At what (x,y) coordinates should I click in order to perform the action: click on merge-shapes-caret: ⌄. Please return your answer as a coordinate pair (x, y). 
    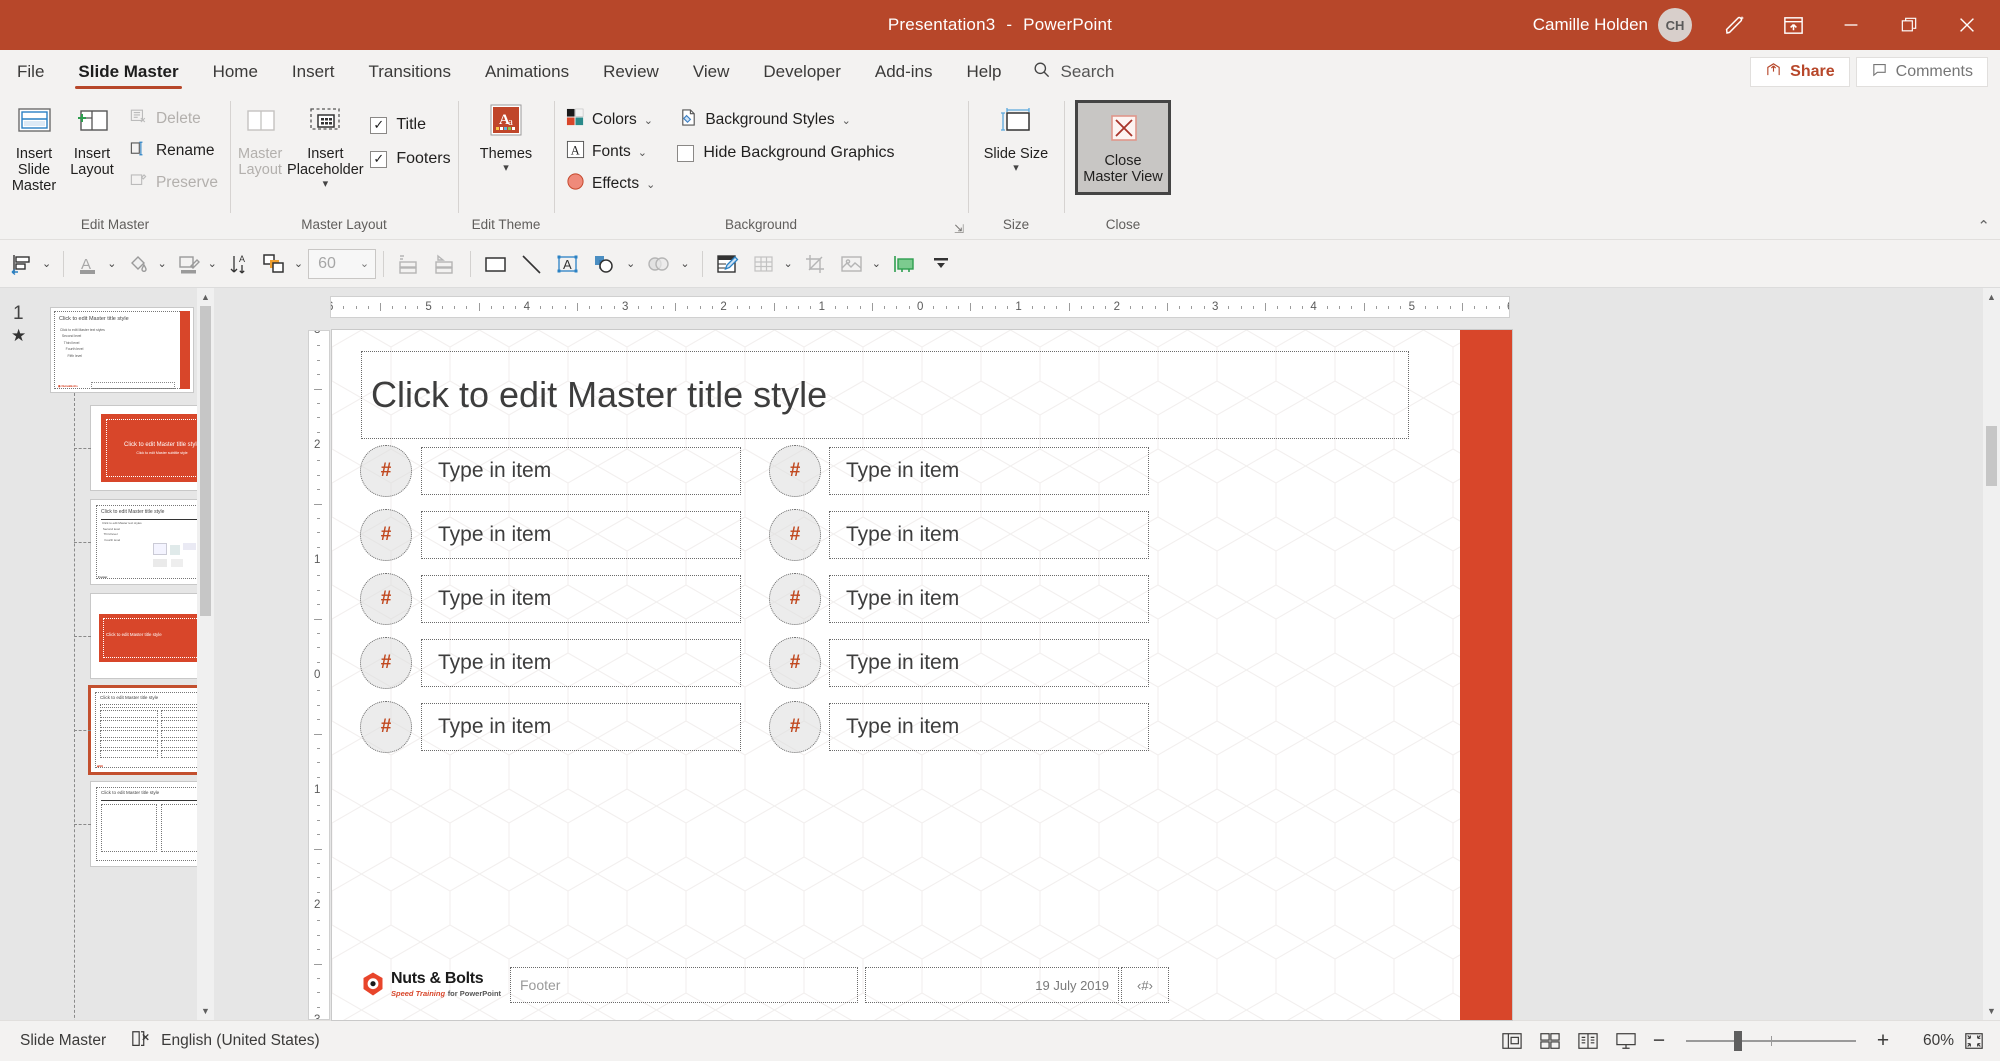
    Looking at the image, I should click on (686, 263).